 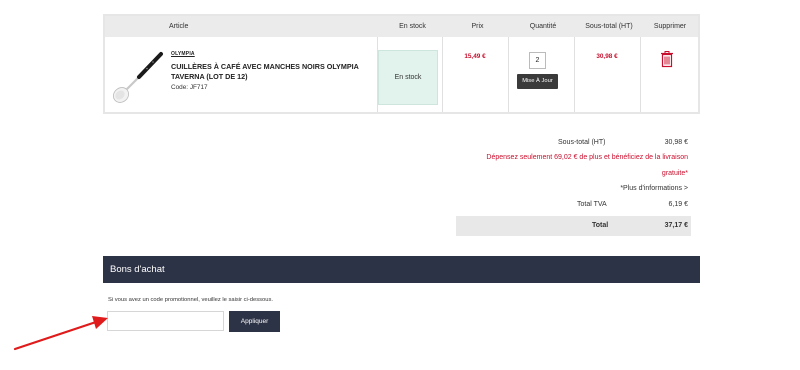 What do you see at coordinates (600, 225) in the screenshot?
I see `total-label: Total` at bounding box center [600, 225].